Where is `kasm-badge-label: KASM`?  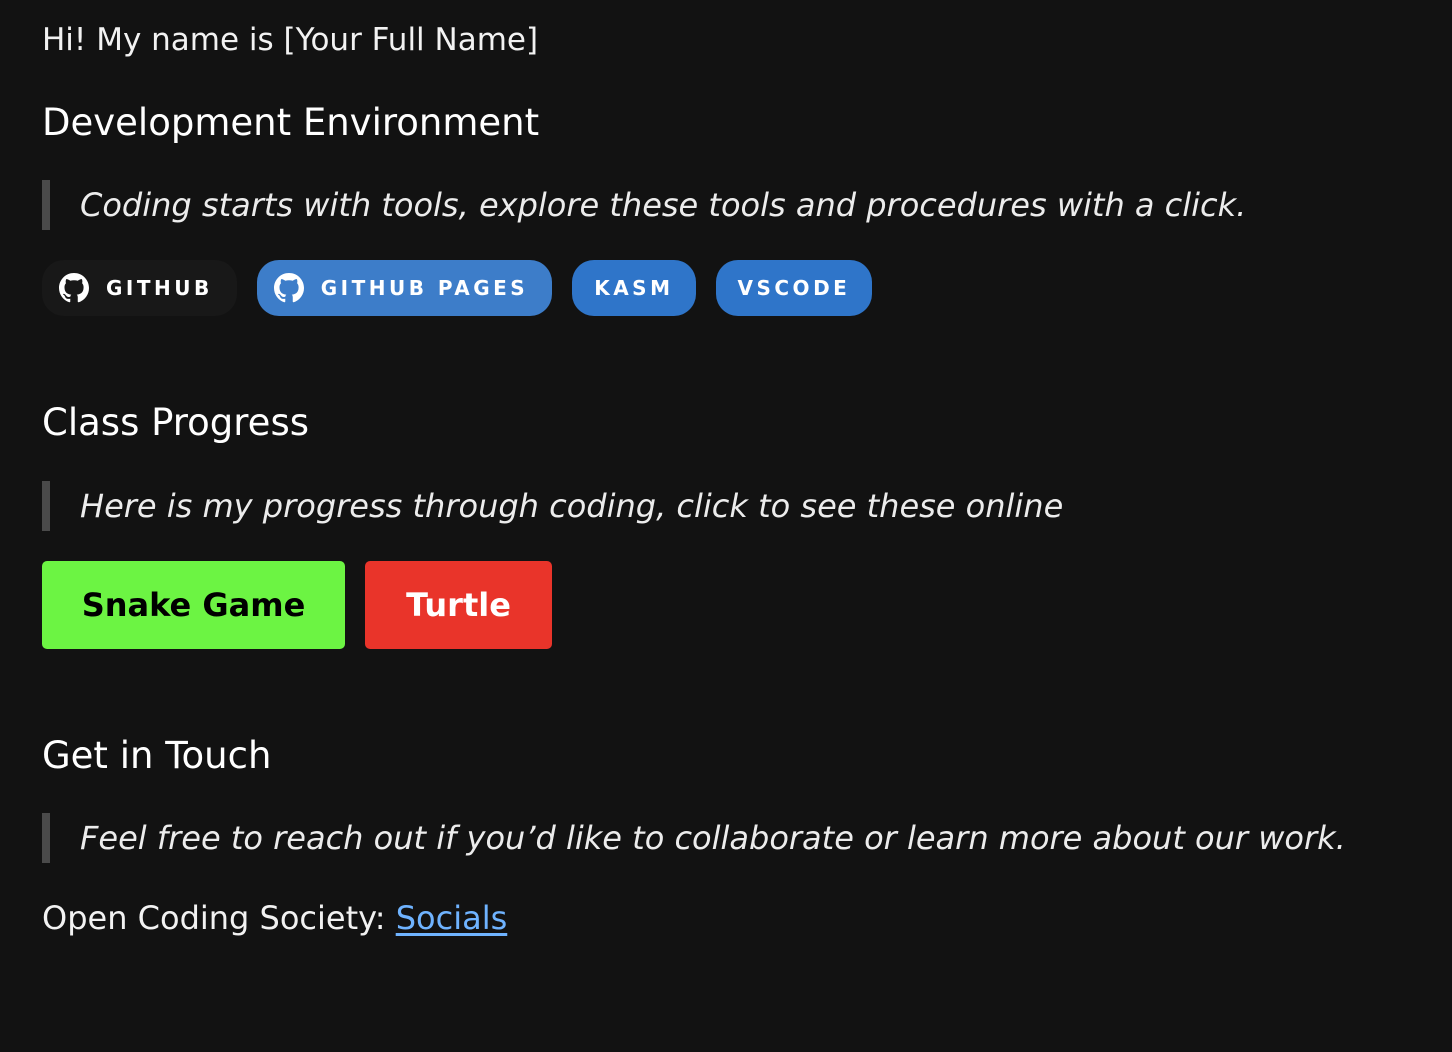
kasm-badge-label: KASM is located at coordinates (634, 288).